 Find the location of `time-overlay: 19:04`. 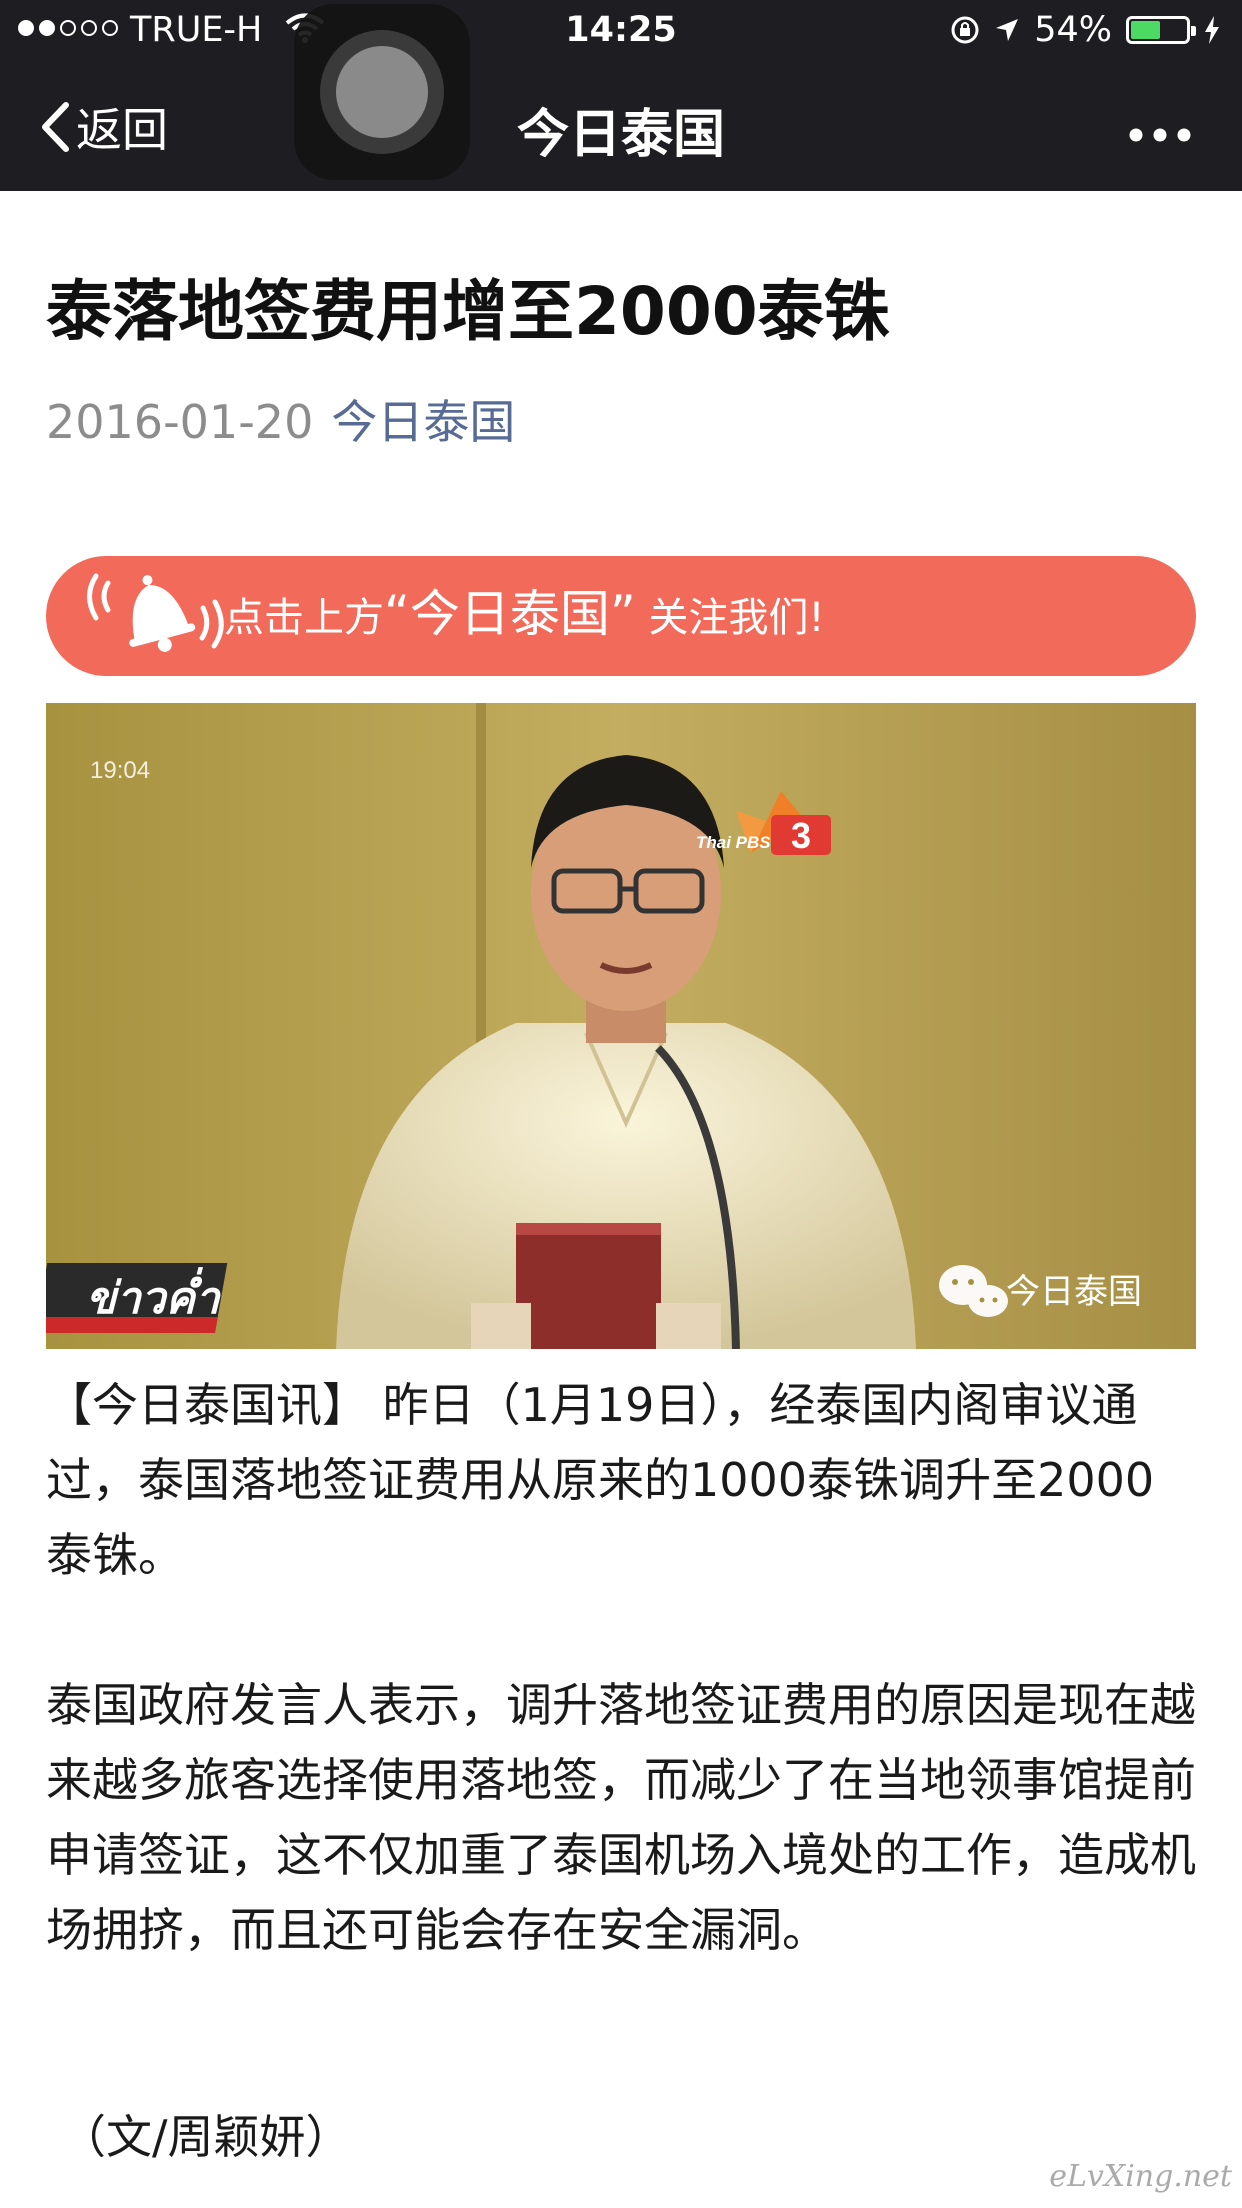

time-overlay: 19:04 is located at coordinates (120, 770).